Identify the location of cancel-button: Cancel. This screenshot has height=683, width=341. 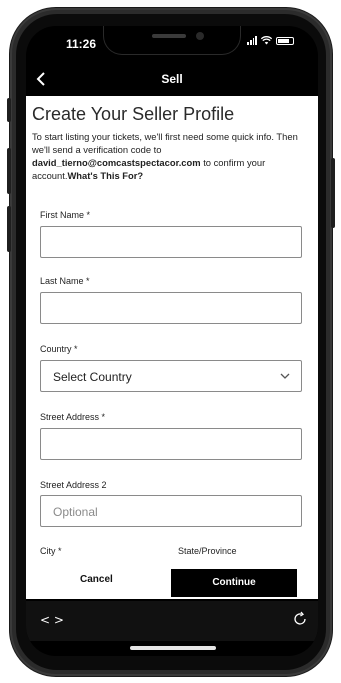
(96, 579).